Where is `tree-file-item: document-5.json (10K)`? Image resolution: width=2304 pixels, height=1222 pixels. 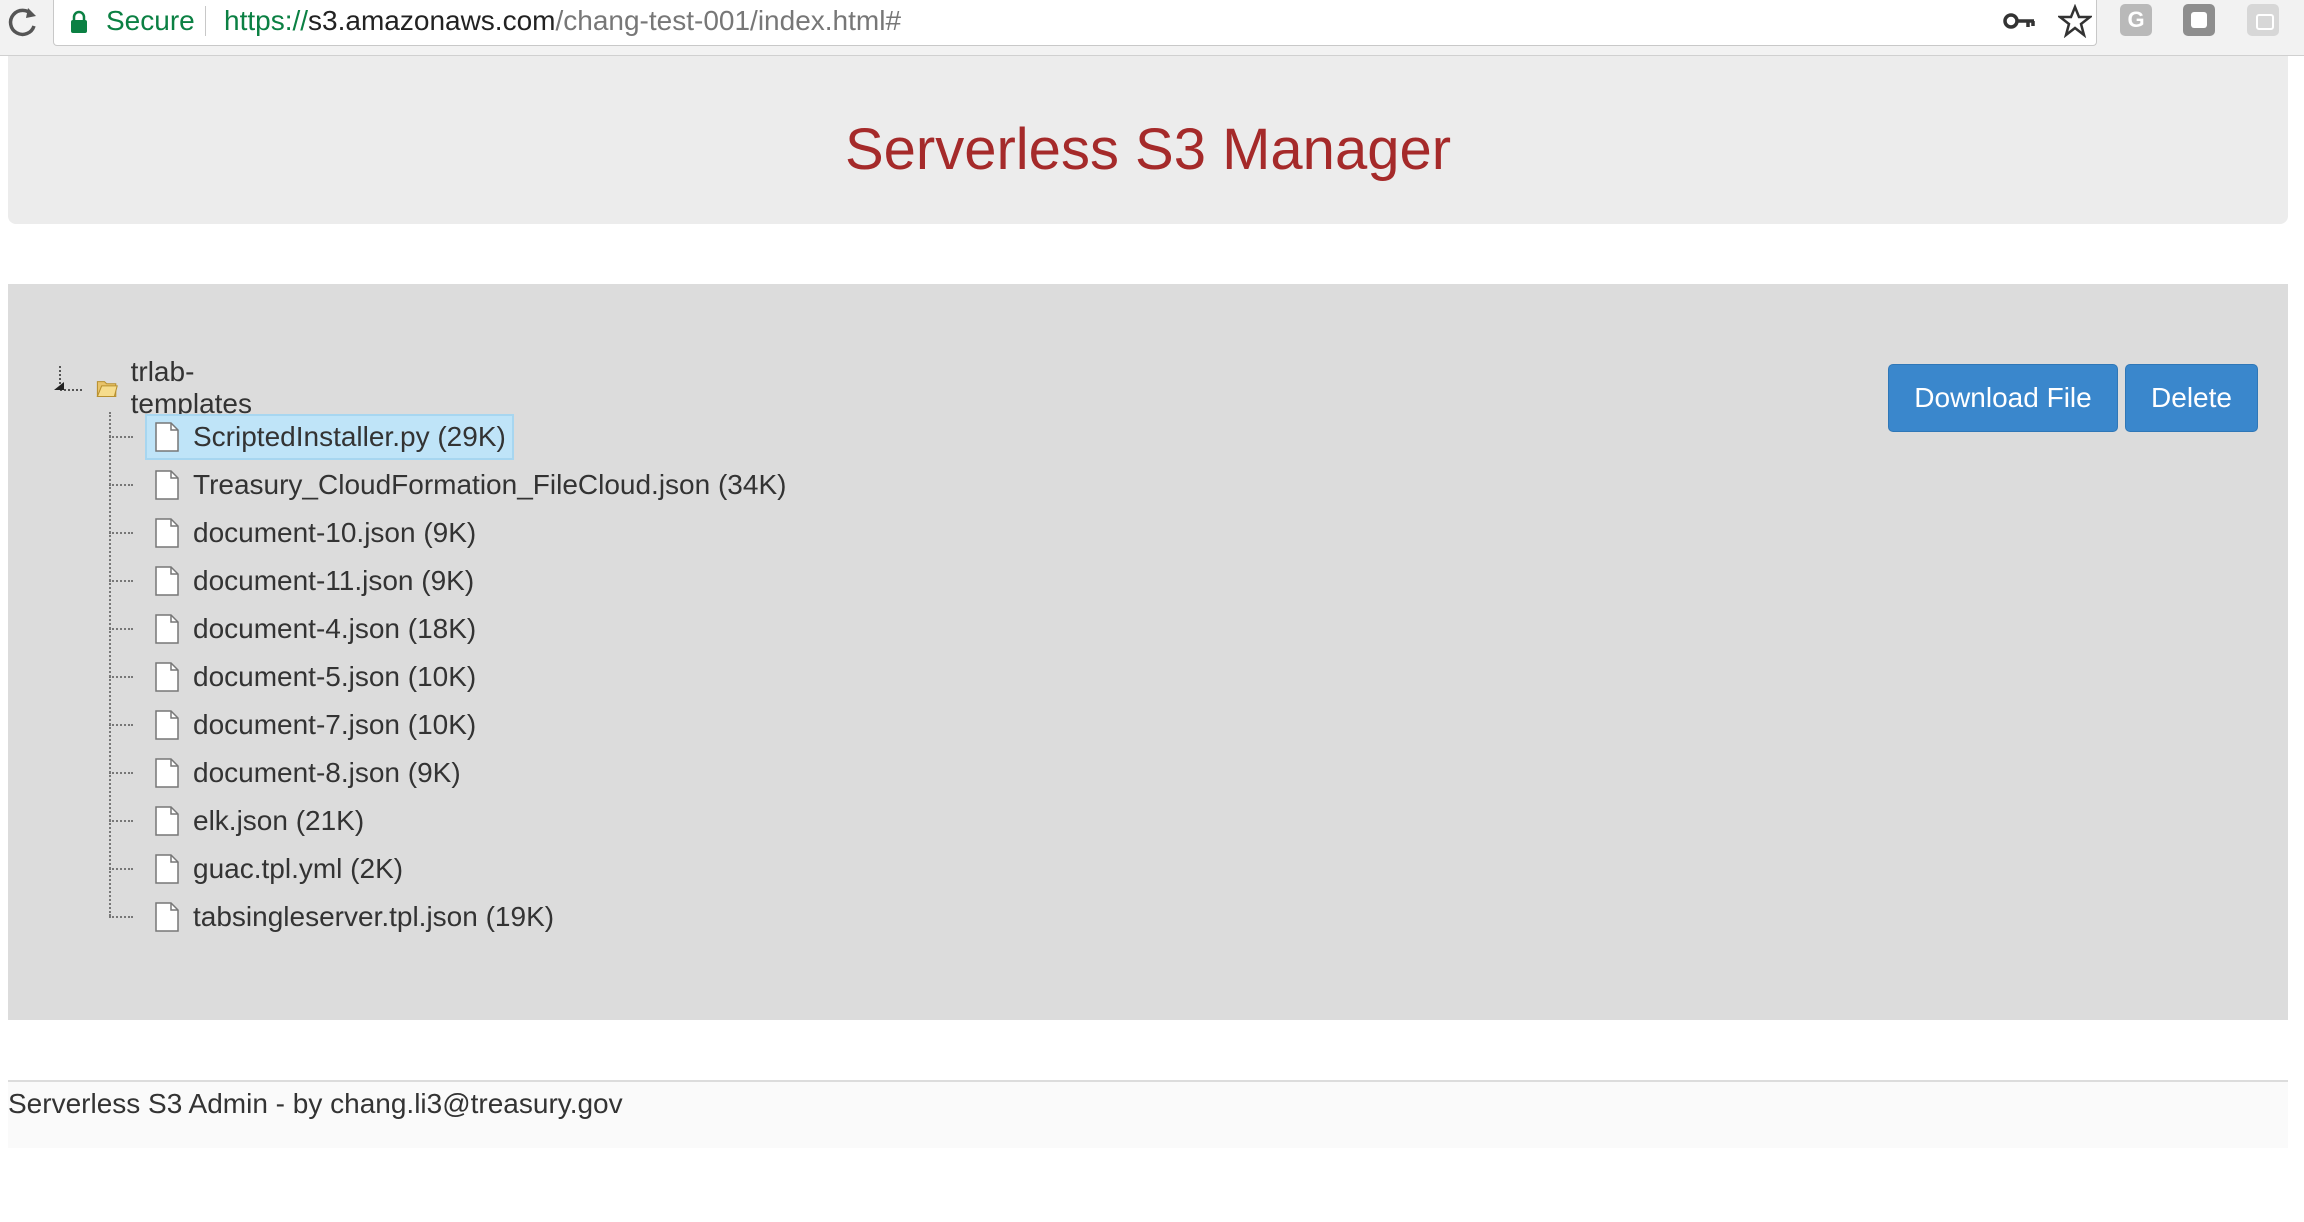 tree-file-item: document-5.json (10K) is located at coordinates (296, 677).